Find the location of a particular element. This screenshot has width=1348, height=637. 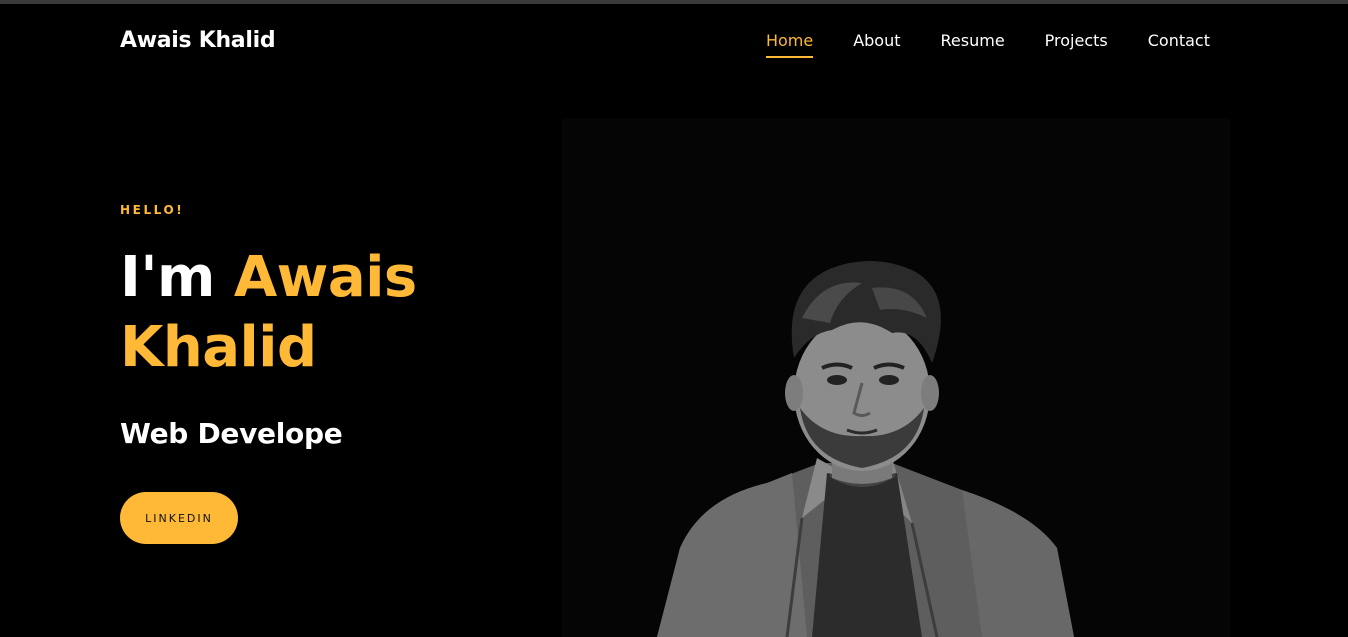

hero-greeting: HELLO! is located at coordinates (152, 210).